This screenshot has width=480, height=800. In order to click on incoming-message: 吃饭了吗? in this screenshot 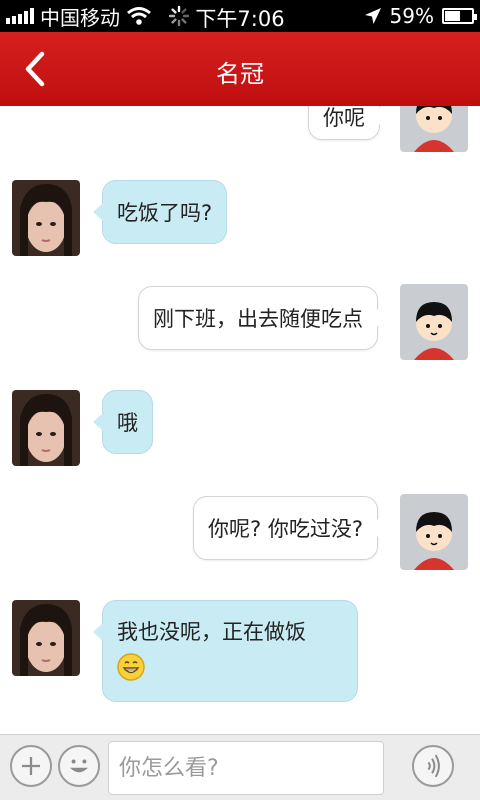, I will do `click(160, 212)`.